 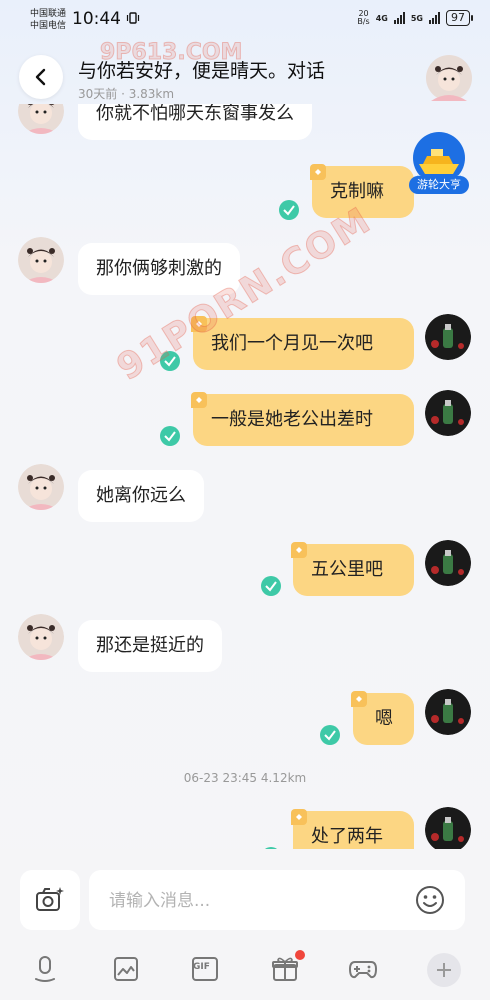 What do you see at coordinates (150, 646) in the screenshot?
I see `message-bubble: 那还是挺近的` at bounding box center [150, 646].